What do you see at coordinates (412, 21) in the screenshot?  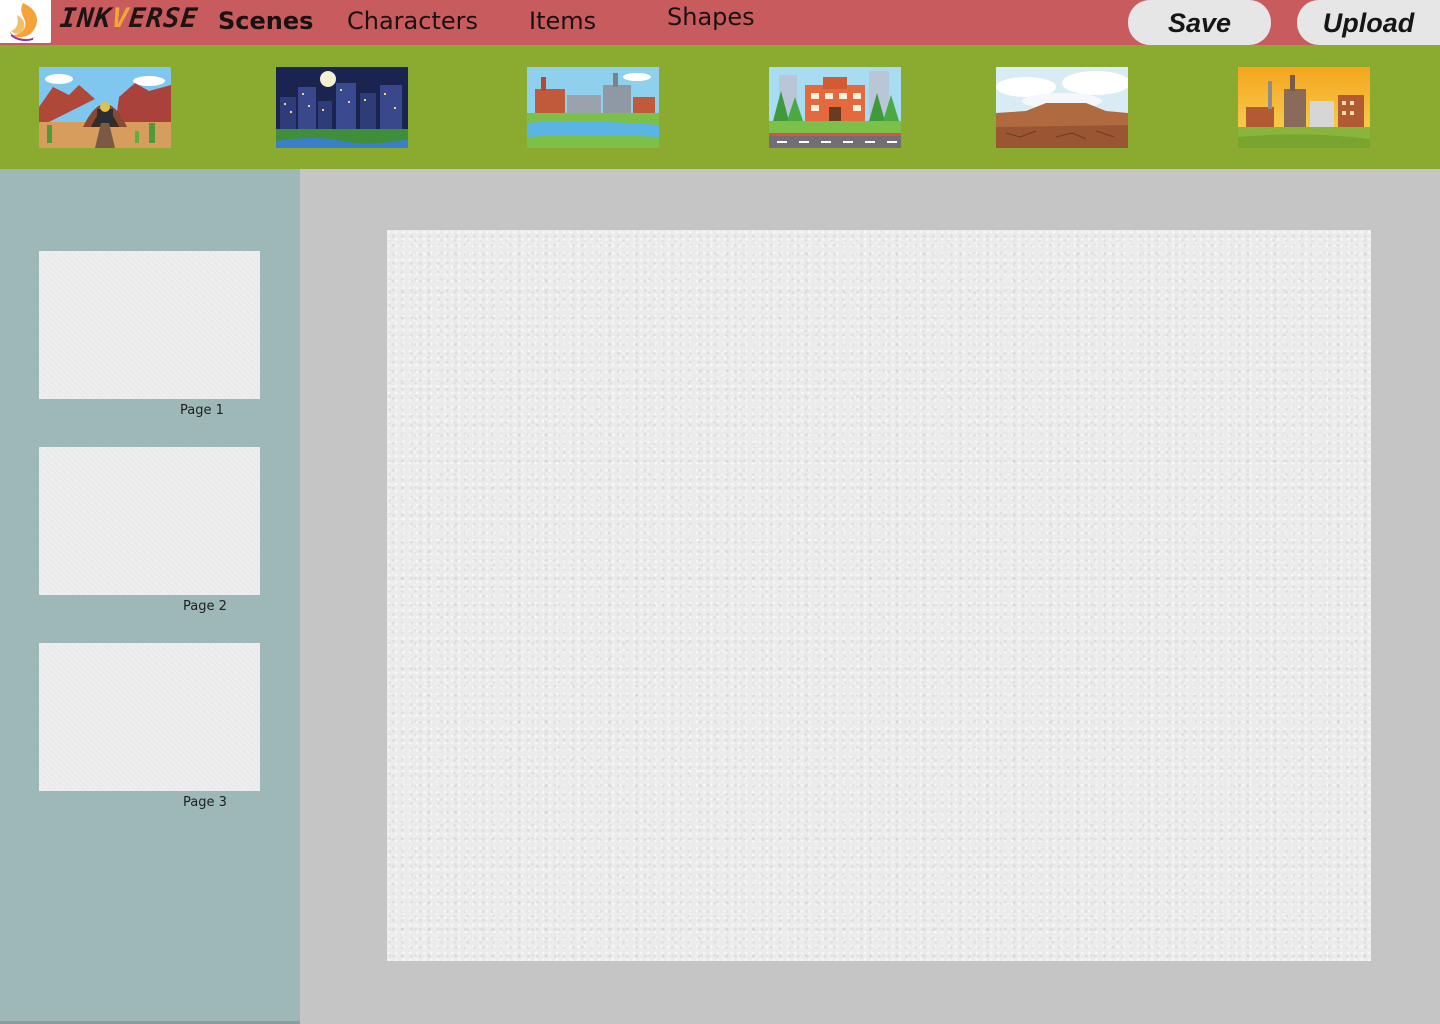 I see `tab-characters: Characters` at bounding box center [412, 21].